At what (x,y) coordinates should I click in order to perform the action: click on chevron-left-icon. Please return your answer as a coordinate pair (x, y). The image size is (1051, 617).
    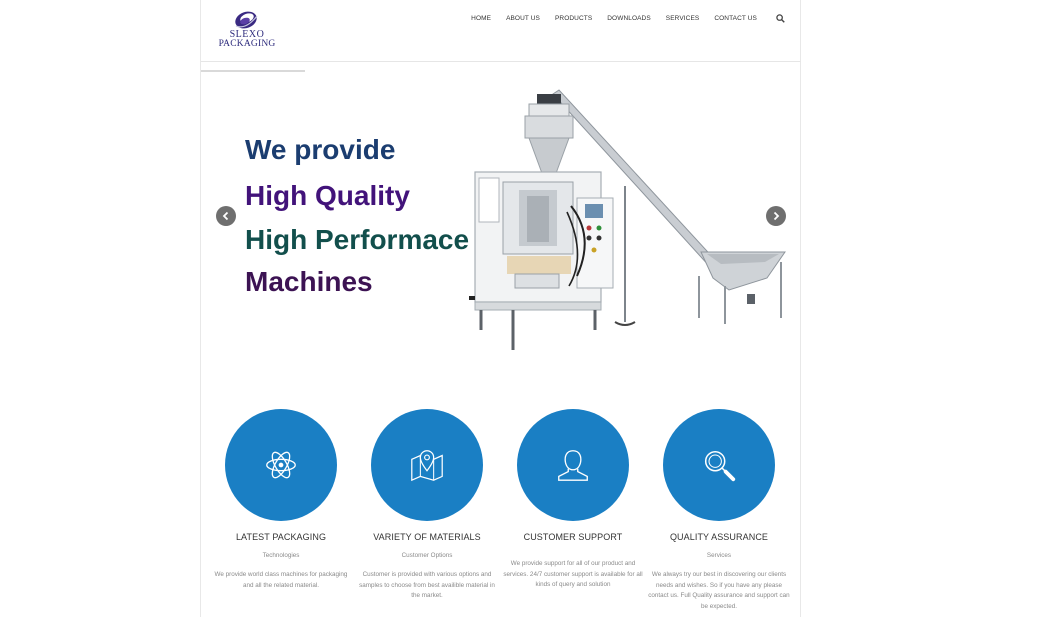
    Looking at the image, I should click on (225, 216).